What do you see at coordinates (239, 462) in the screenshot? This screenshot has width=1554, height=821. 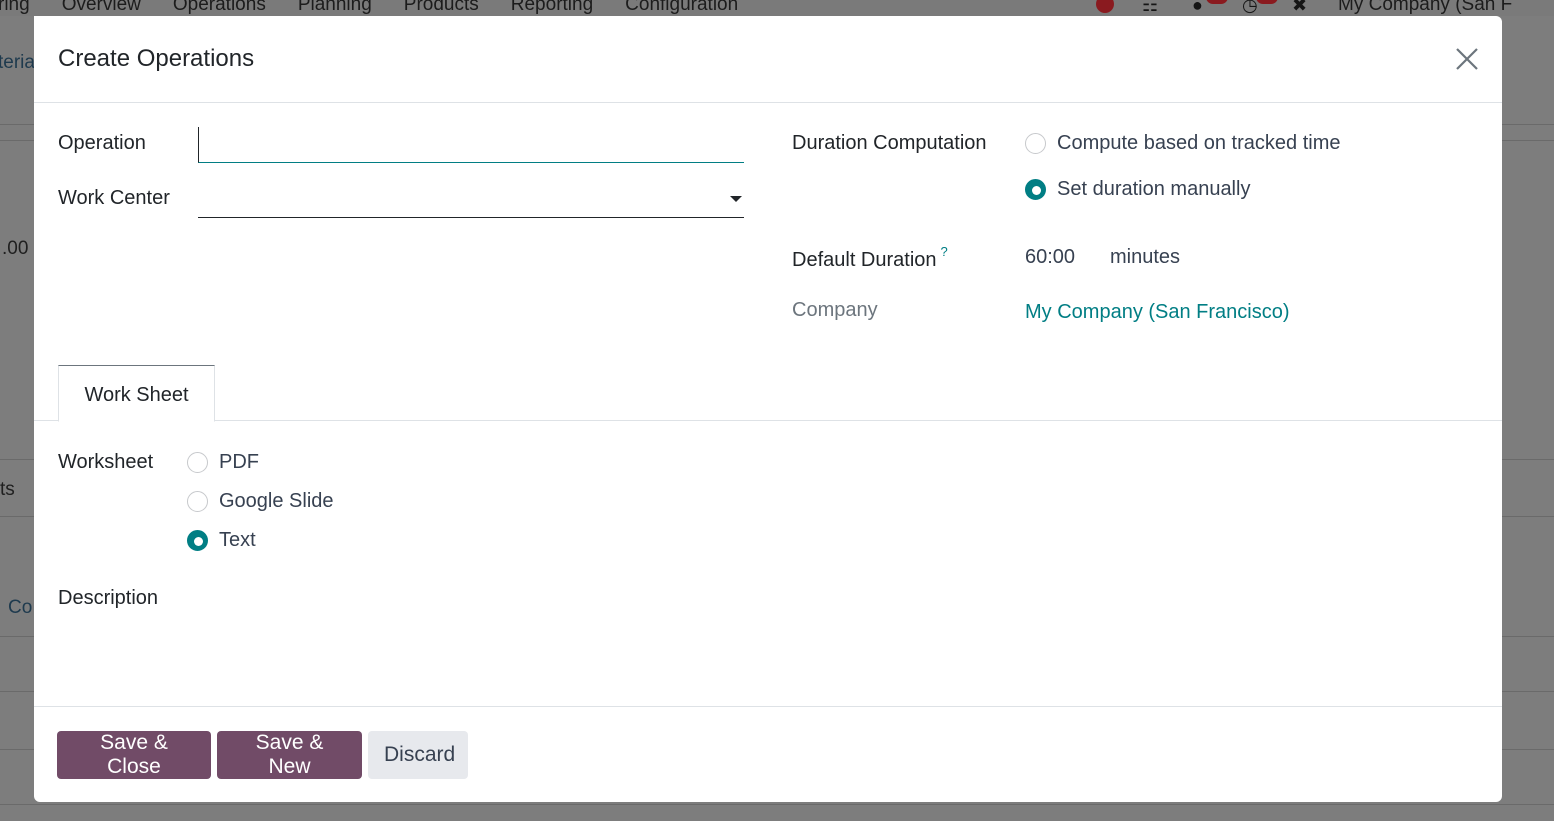 I see `radio-label: PDF` at bounding box center [239, 462].